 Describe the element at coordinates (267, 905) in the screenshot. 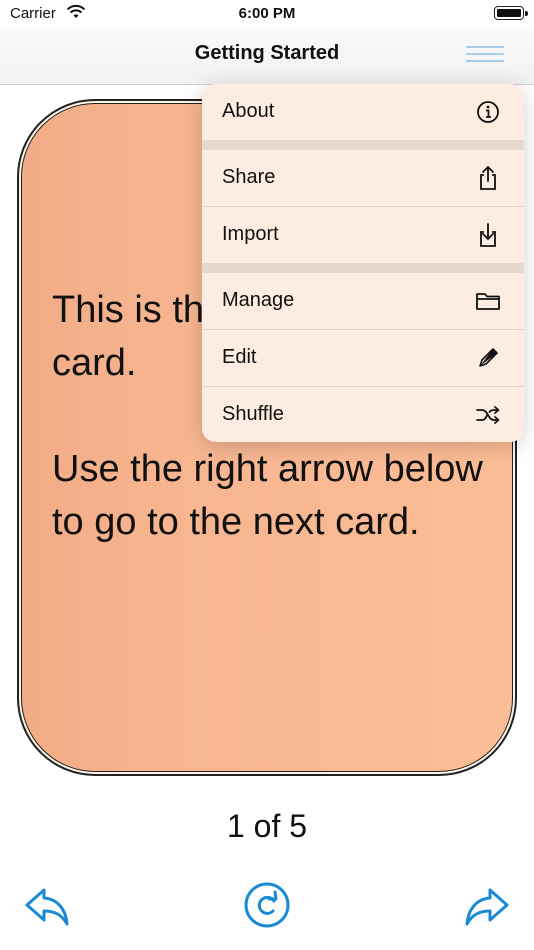

I see `flip-refresh-icon` at that location.